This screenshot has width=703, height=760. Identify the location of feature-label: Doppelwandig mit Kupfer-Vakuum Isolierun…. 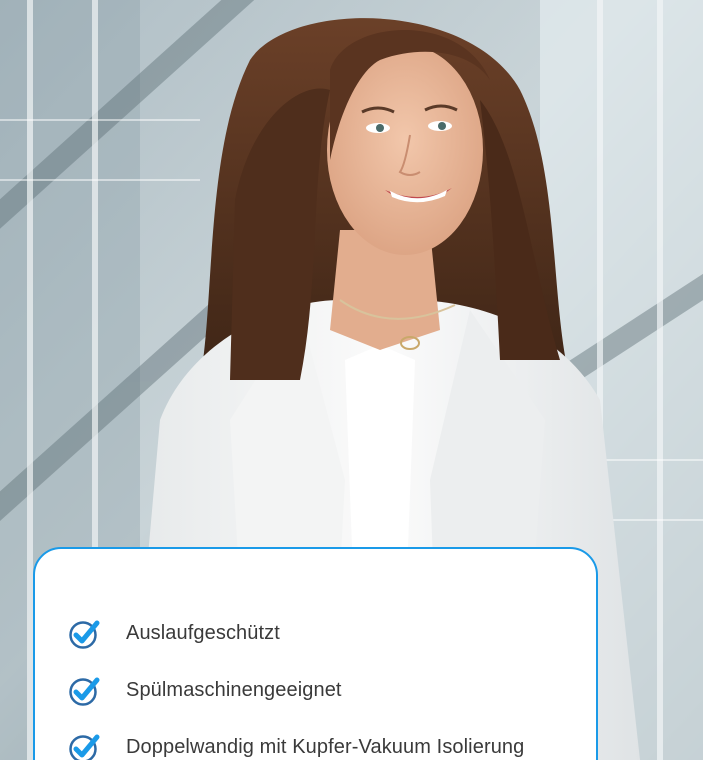
(325, 747).